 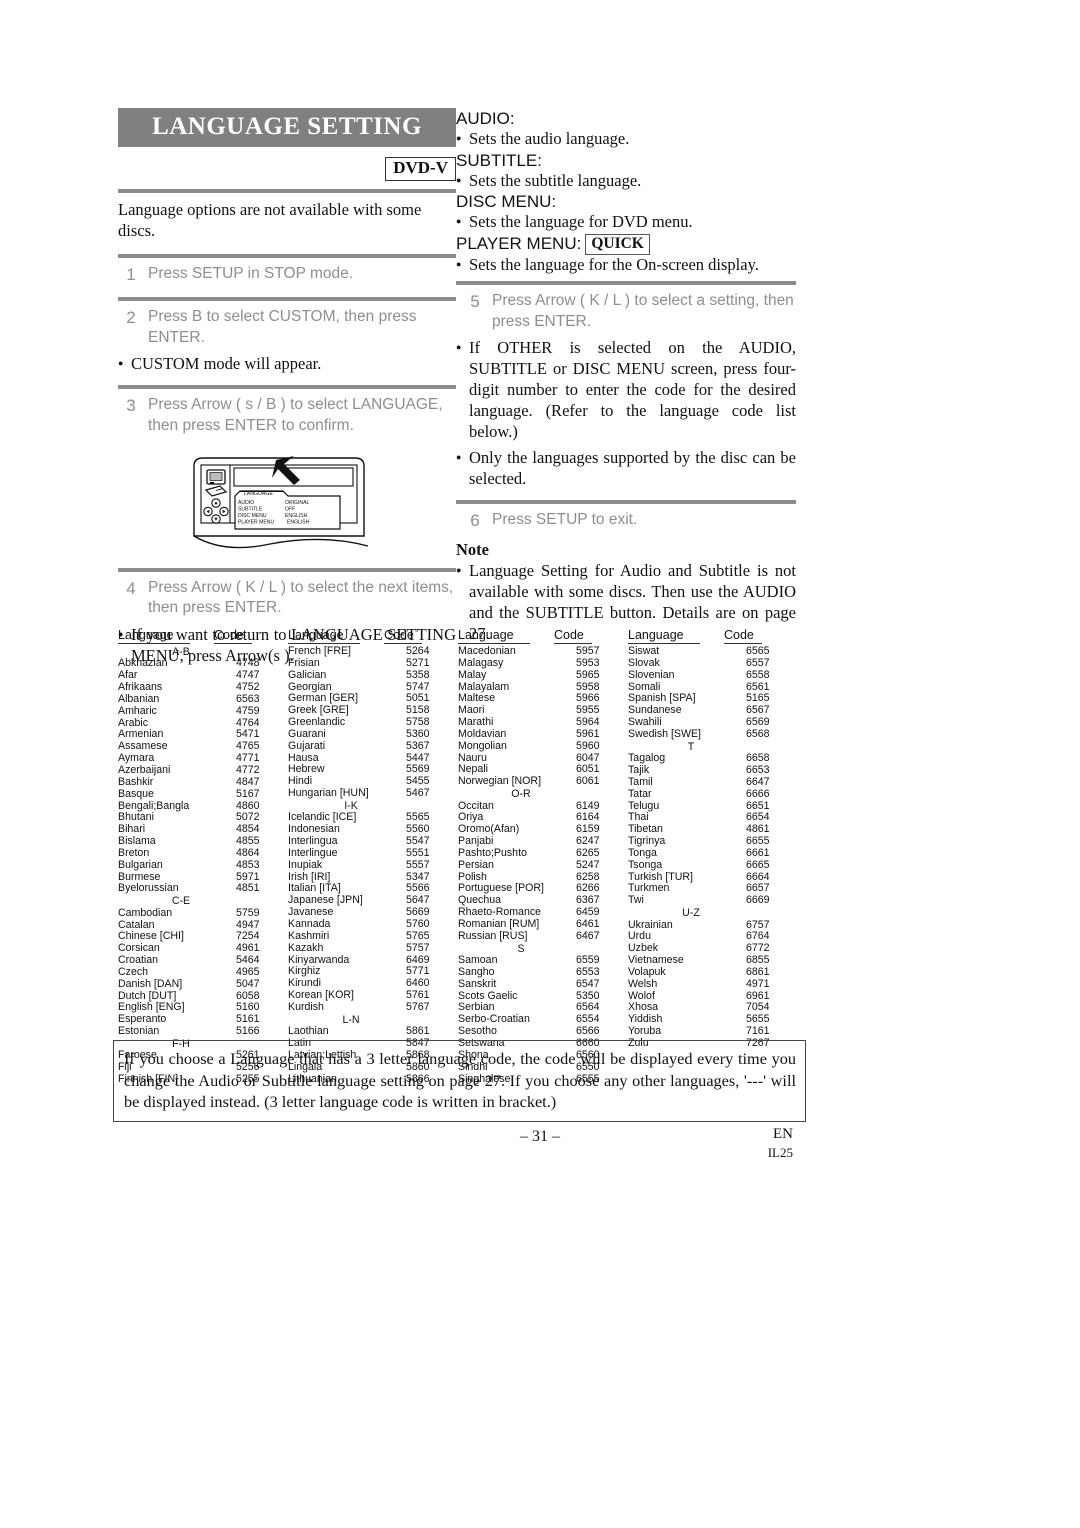 What do you see at coordinates (373, 1031) in the screenshot?
I see `table-row: Laothian 5861` at bounding box center [373, 1031].